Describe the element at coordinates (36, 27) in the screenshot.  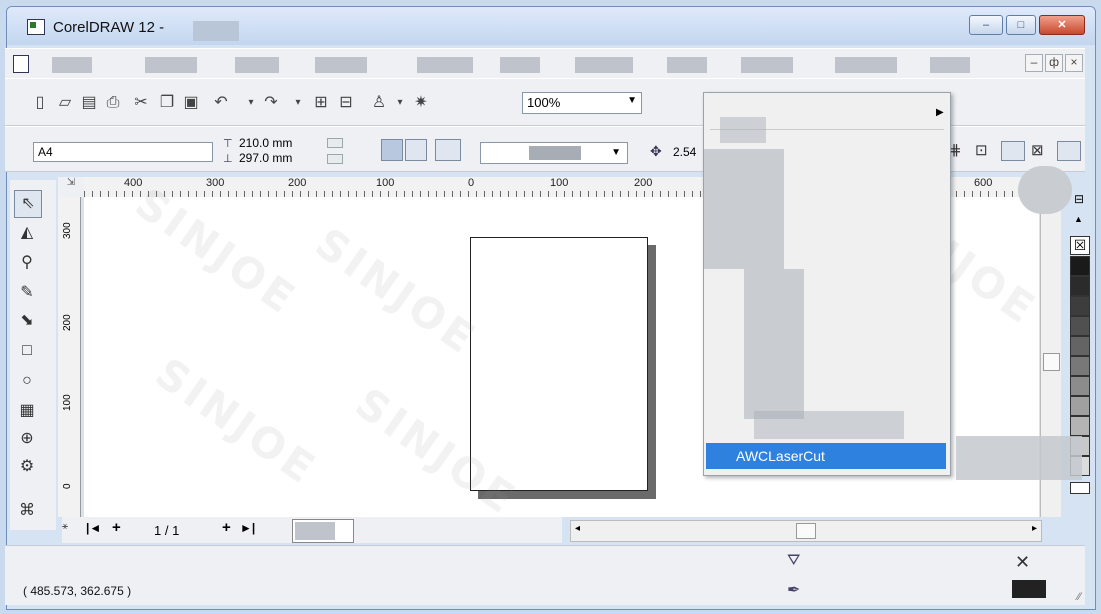
I see `coreldraw-app-icon` at that location.